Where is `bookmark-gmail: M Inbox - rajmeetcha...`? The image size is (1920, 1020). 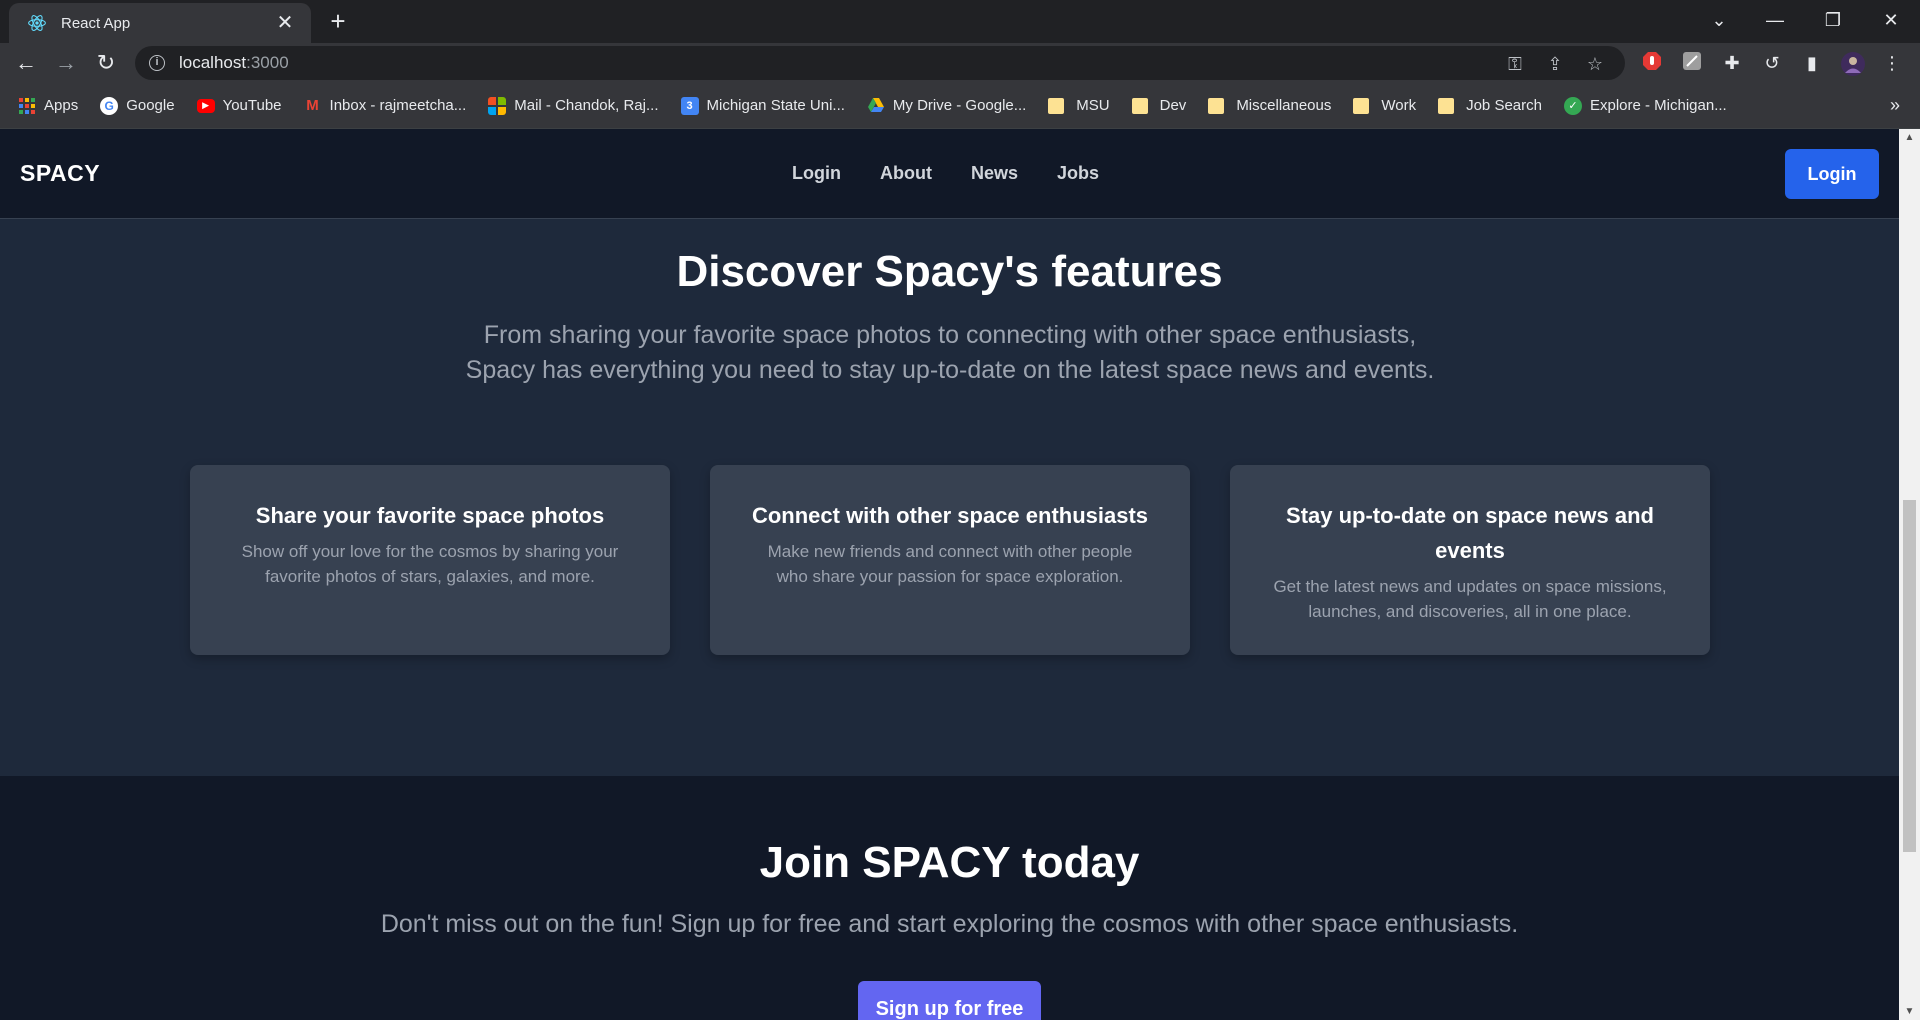
bookmark-gmail: M Inbox - rajmeetcha... is located at coordinates (385, 106).